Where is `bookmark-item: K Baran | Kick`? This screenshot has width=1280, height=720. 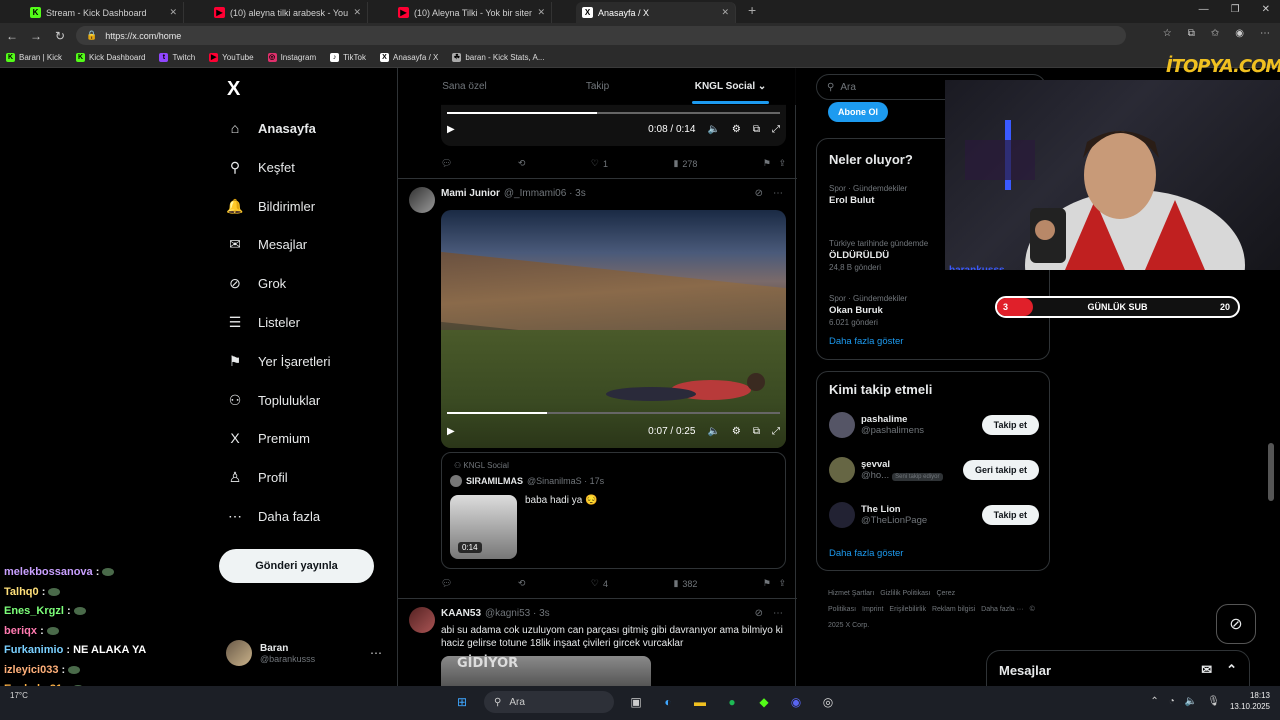
bookmark-item: K Baran | Kick is located at coordinates (34, 57).